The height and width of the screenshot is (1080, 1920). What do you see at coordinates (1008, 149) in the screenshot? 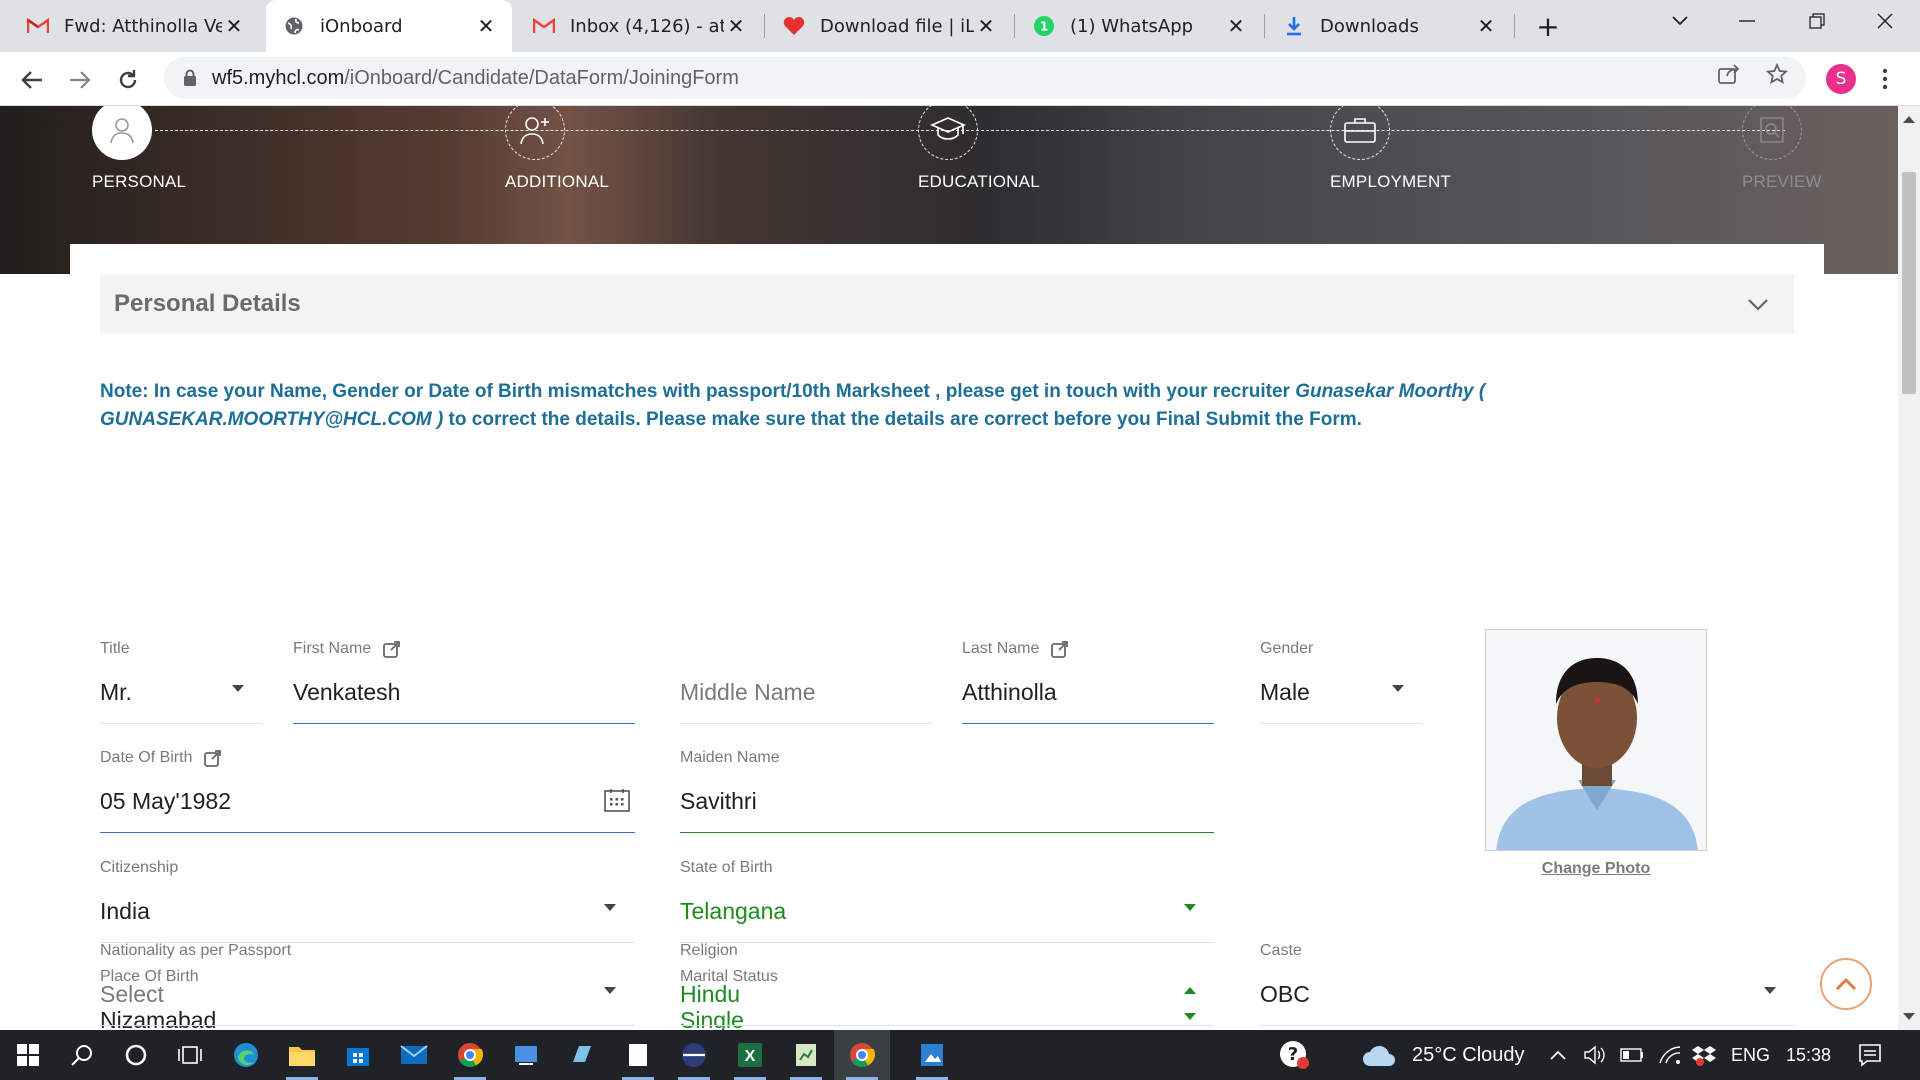
I see `step-educational: EDUCATIONAL` at bounding box center [1008, 149].